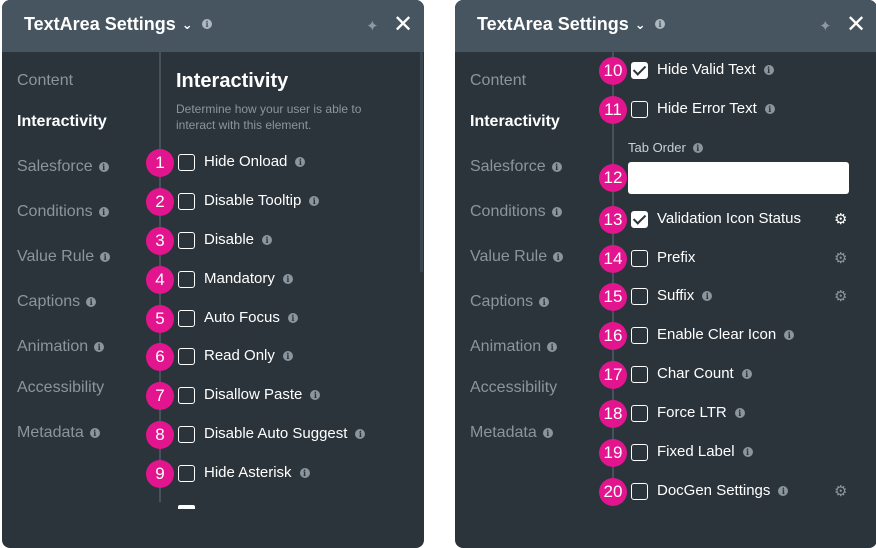  Describe the element at coordinates (705, 451) in the screenshot. I see `option-label: Fixed Label i` at that location.